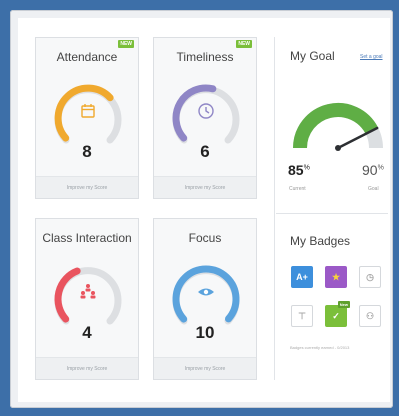 Image resolution: width=399 pixels, height=416 pixels. What do you see at coordinates (370, 316) in the screenshot?
I see `people-badge: ⚇` at bounding box center [370, 316].